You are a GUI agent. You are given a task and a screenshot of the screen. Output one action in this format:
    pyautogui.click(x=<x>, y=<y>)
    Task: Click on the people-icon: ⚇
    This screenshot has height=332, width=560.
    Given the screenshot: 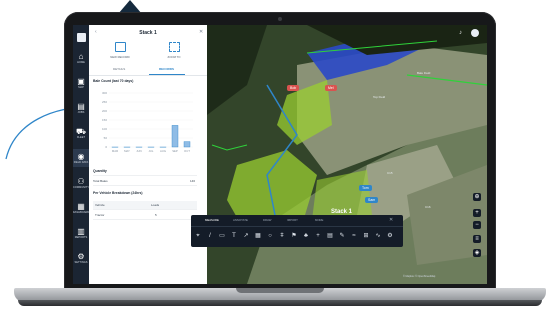 What is the action you would take?
    pyautogui.click(x=81, y=181)
    